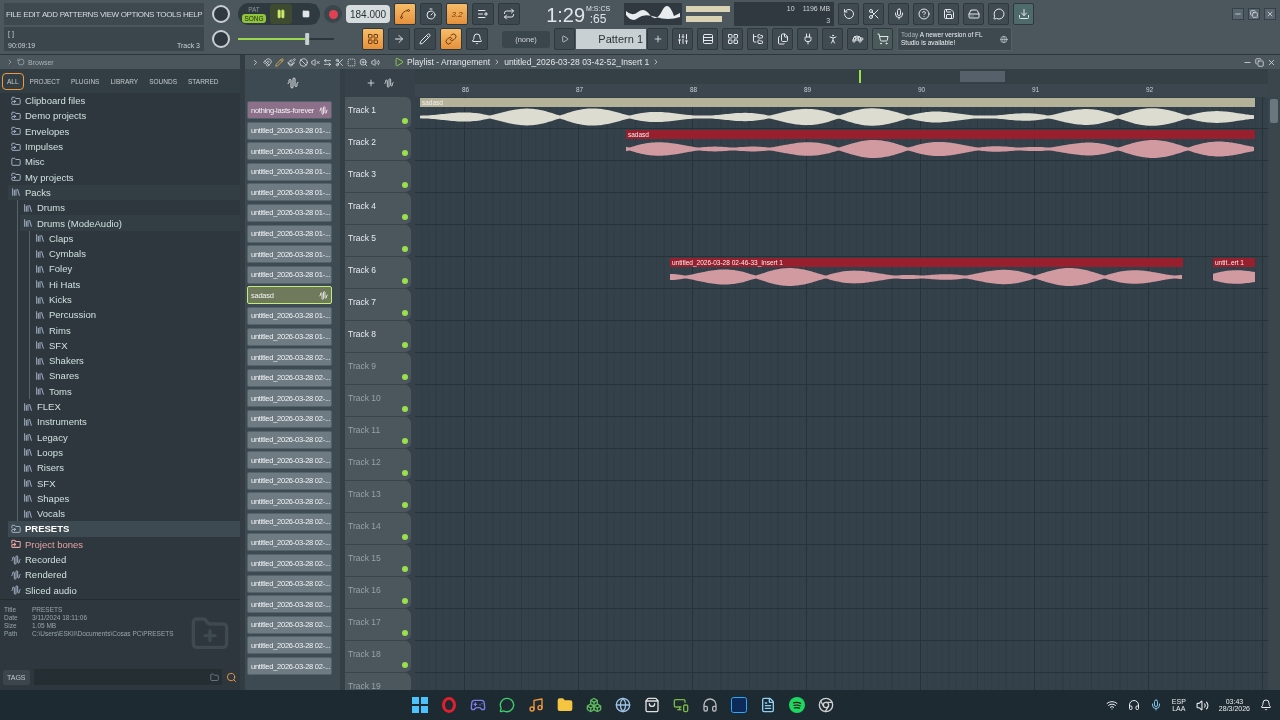  Describe the element at coordinates (130, 452) in the screenshot. I see `browser-item: Loops` at that location.